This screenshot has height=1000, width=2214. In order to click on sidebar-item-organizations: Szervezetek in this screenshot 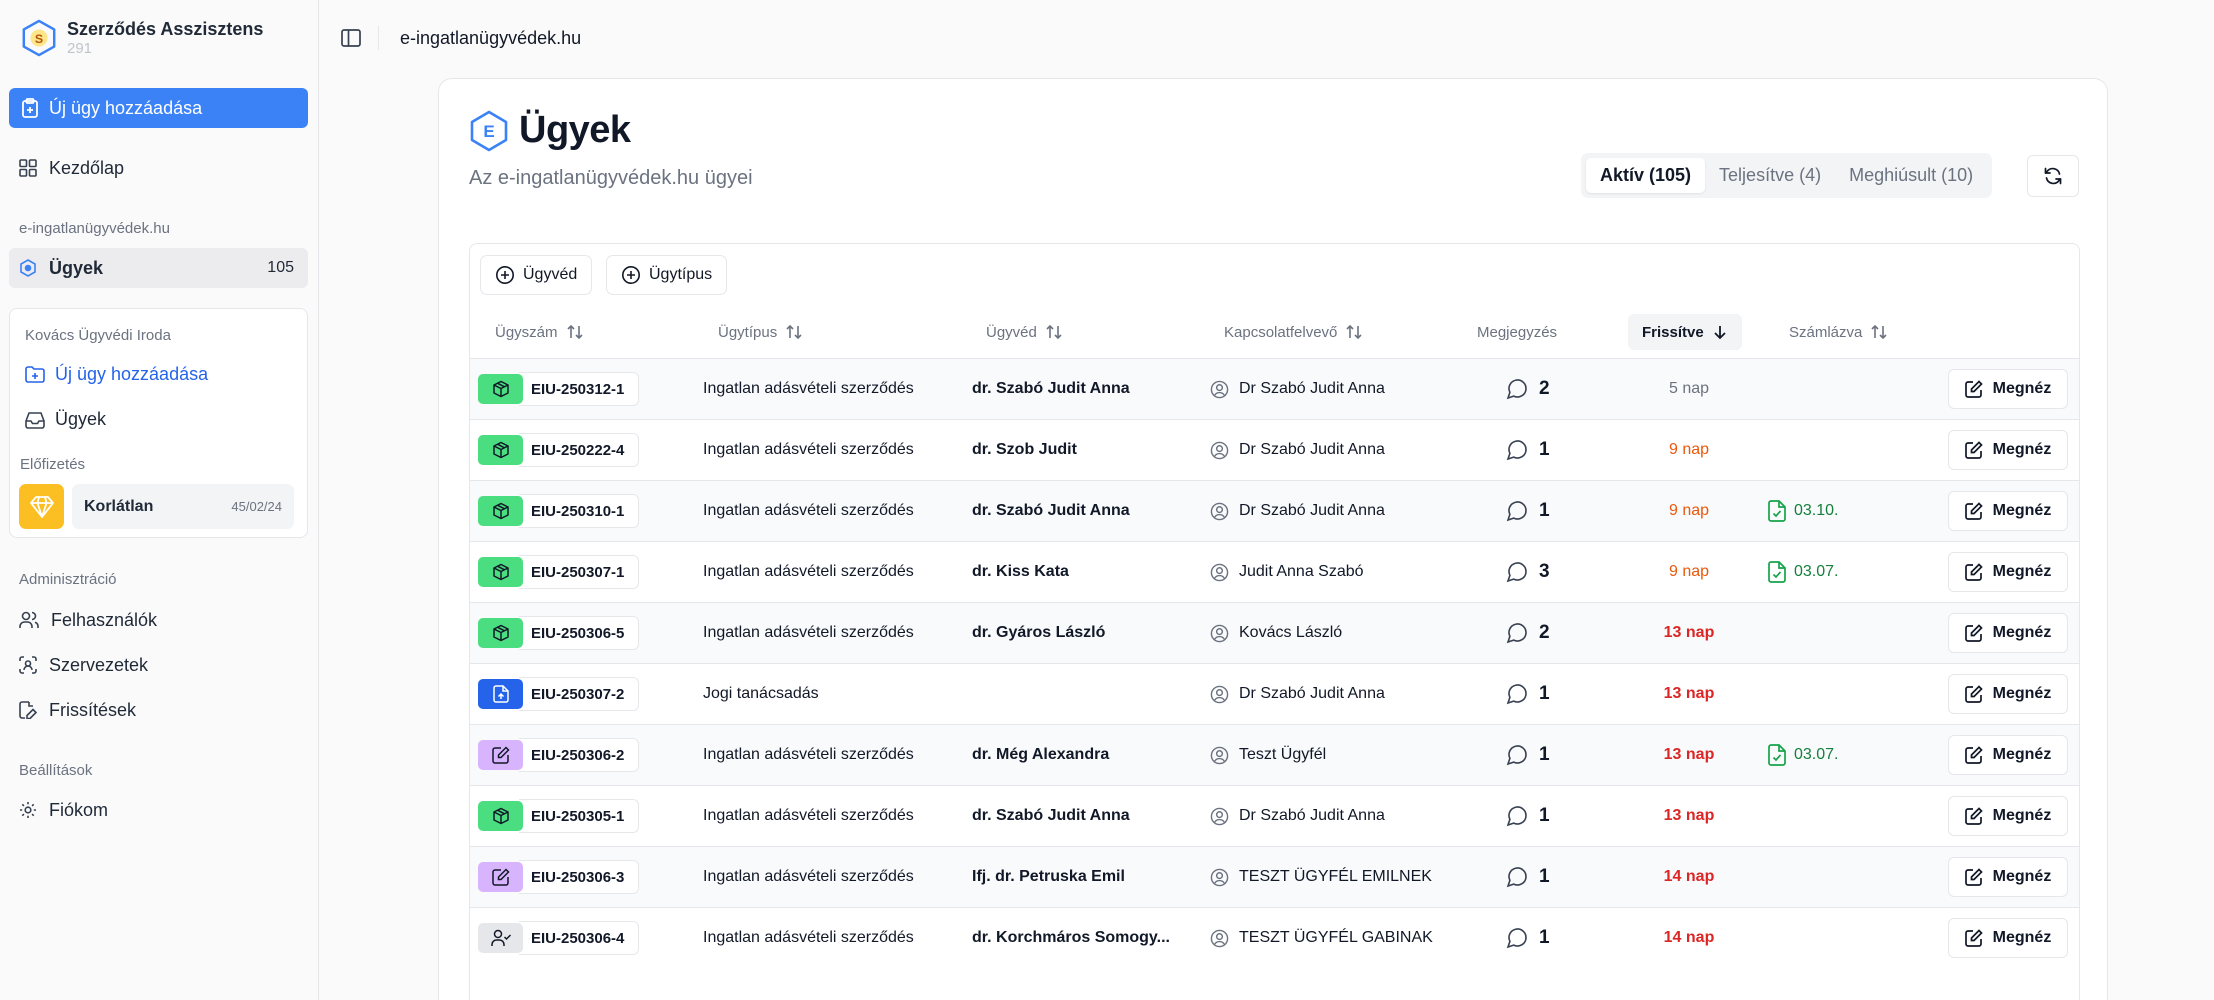, I will do `click(158, 665)`.